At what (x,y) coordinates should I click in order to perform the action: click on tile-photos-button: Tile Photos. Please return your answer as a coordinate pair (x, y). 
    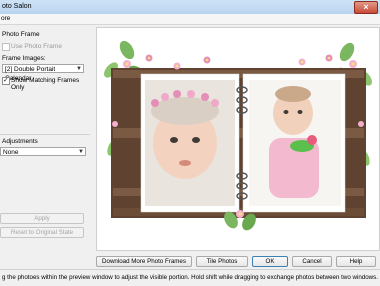
    Looking at the image, I should click on (222, 261).